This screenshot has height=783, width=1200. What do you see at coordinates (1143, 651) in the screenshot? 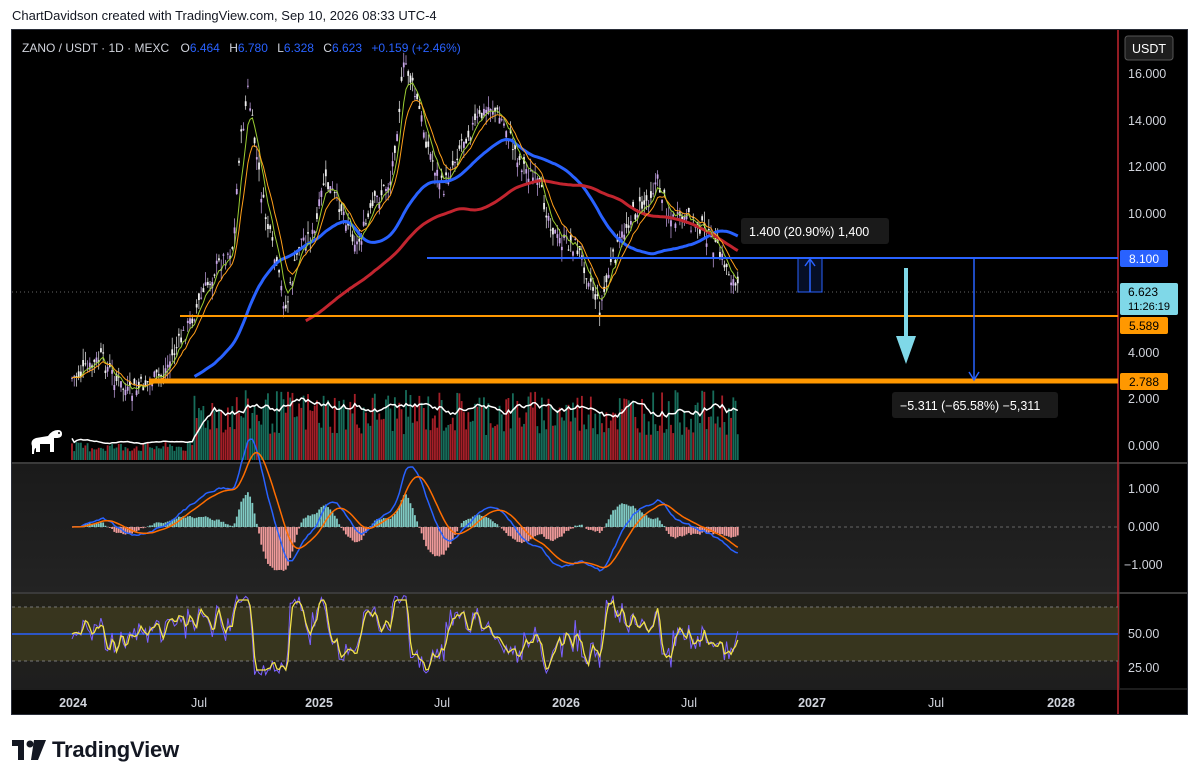
I see `rsi-axis: 50.00 25.00` at bounding box center [1143, 651].